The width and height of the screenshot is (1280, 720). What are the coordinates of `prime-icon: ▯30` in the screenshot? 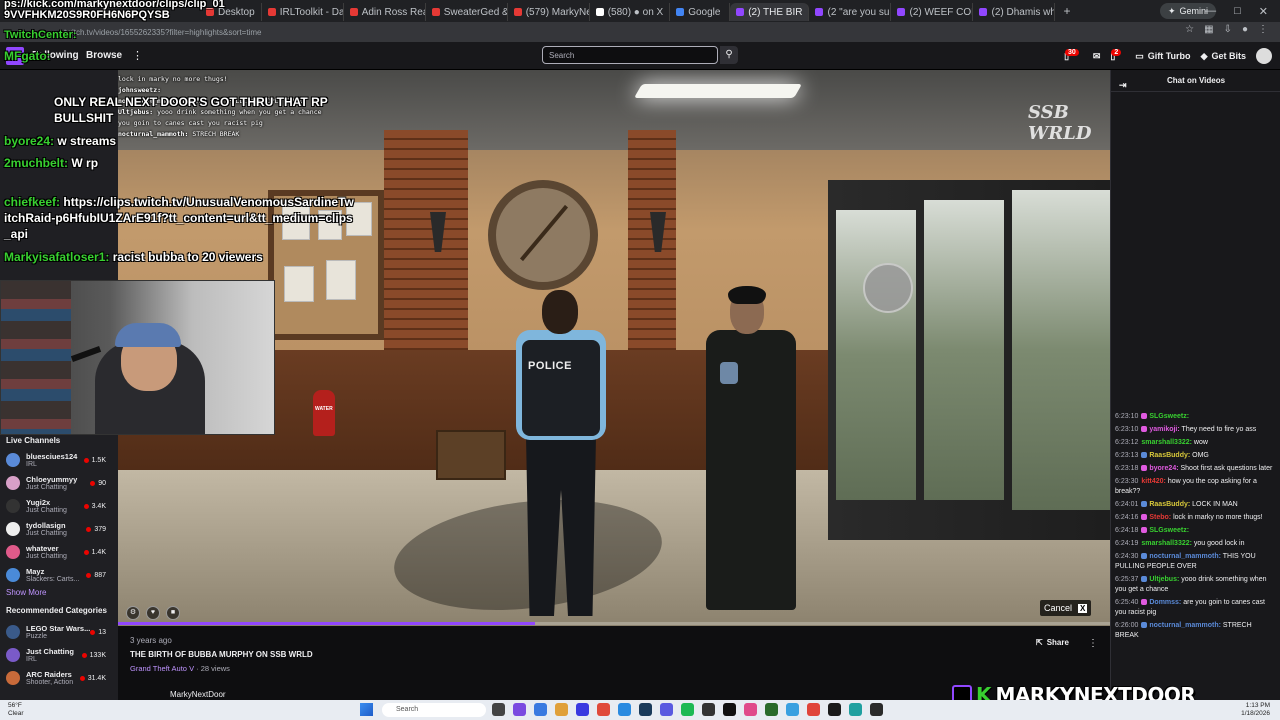 It's located at (1073, 55).